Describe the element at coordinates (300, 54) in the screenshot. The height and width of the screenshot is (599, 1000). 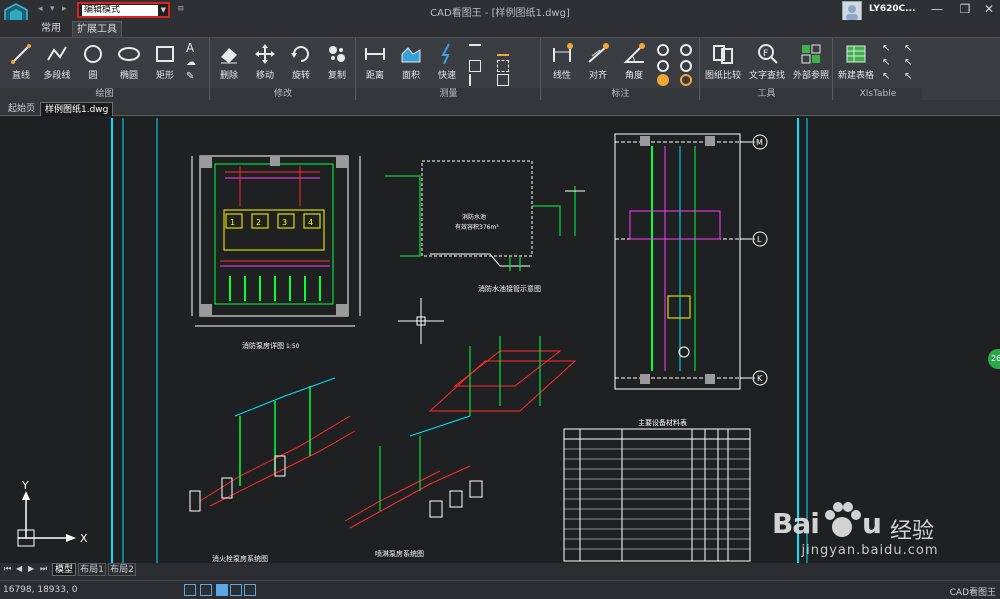
I see `rotate-icon` at that location.